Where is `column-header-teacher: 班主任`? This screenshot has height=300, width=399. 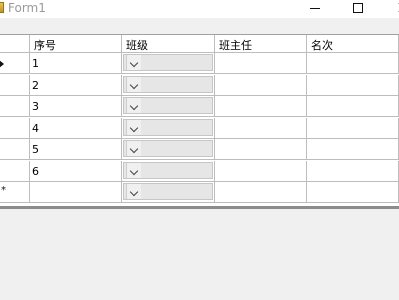 column-header-teacher: 班主任 is located at coordinates (261, 44).